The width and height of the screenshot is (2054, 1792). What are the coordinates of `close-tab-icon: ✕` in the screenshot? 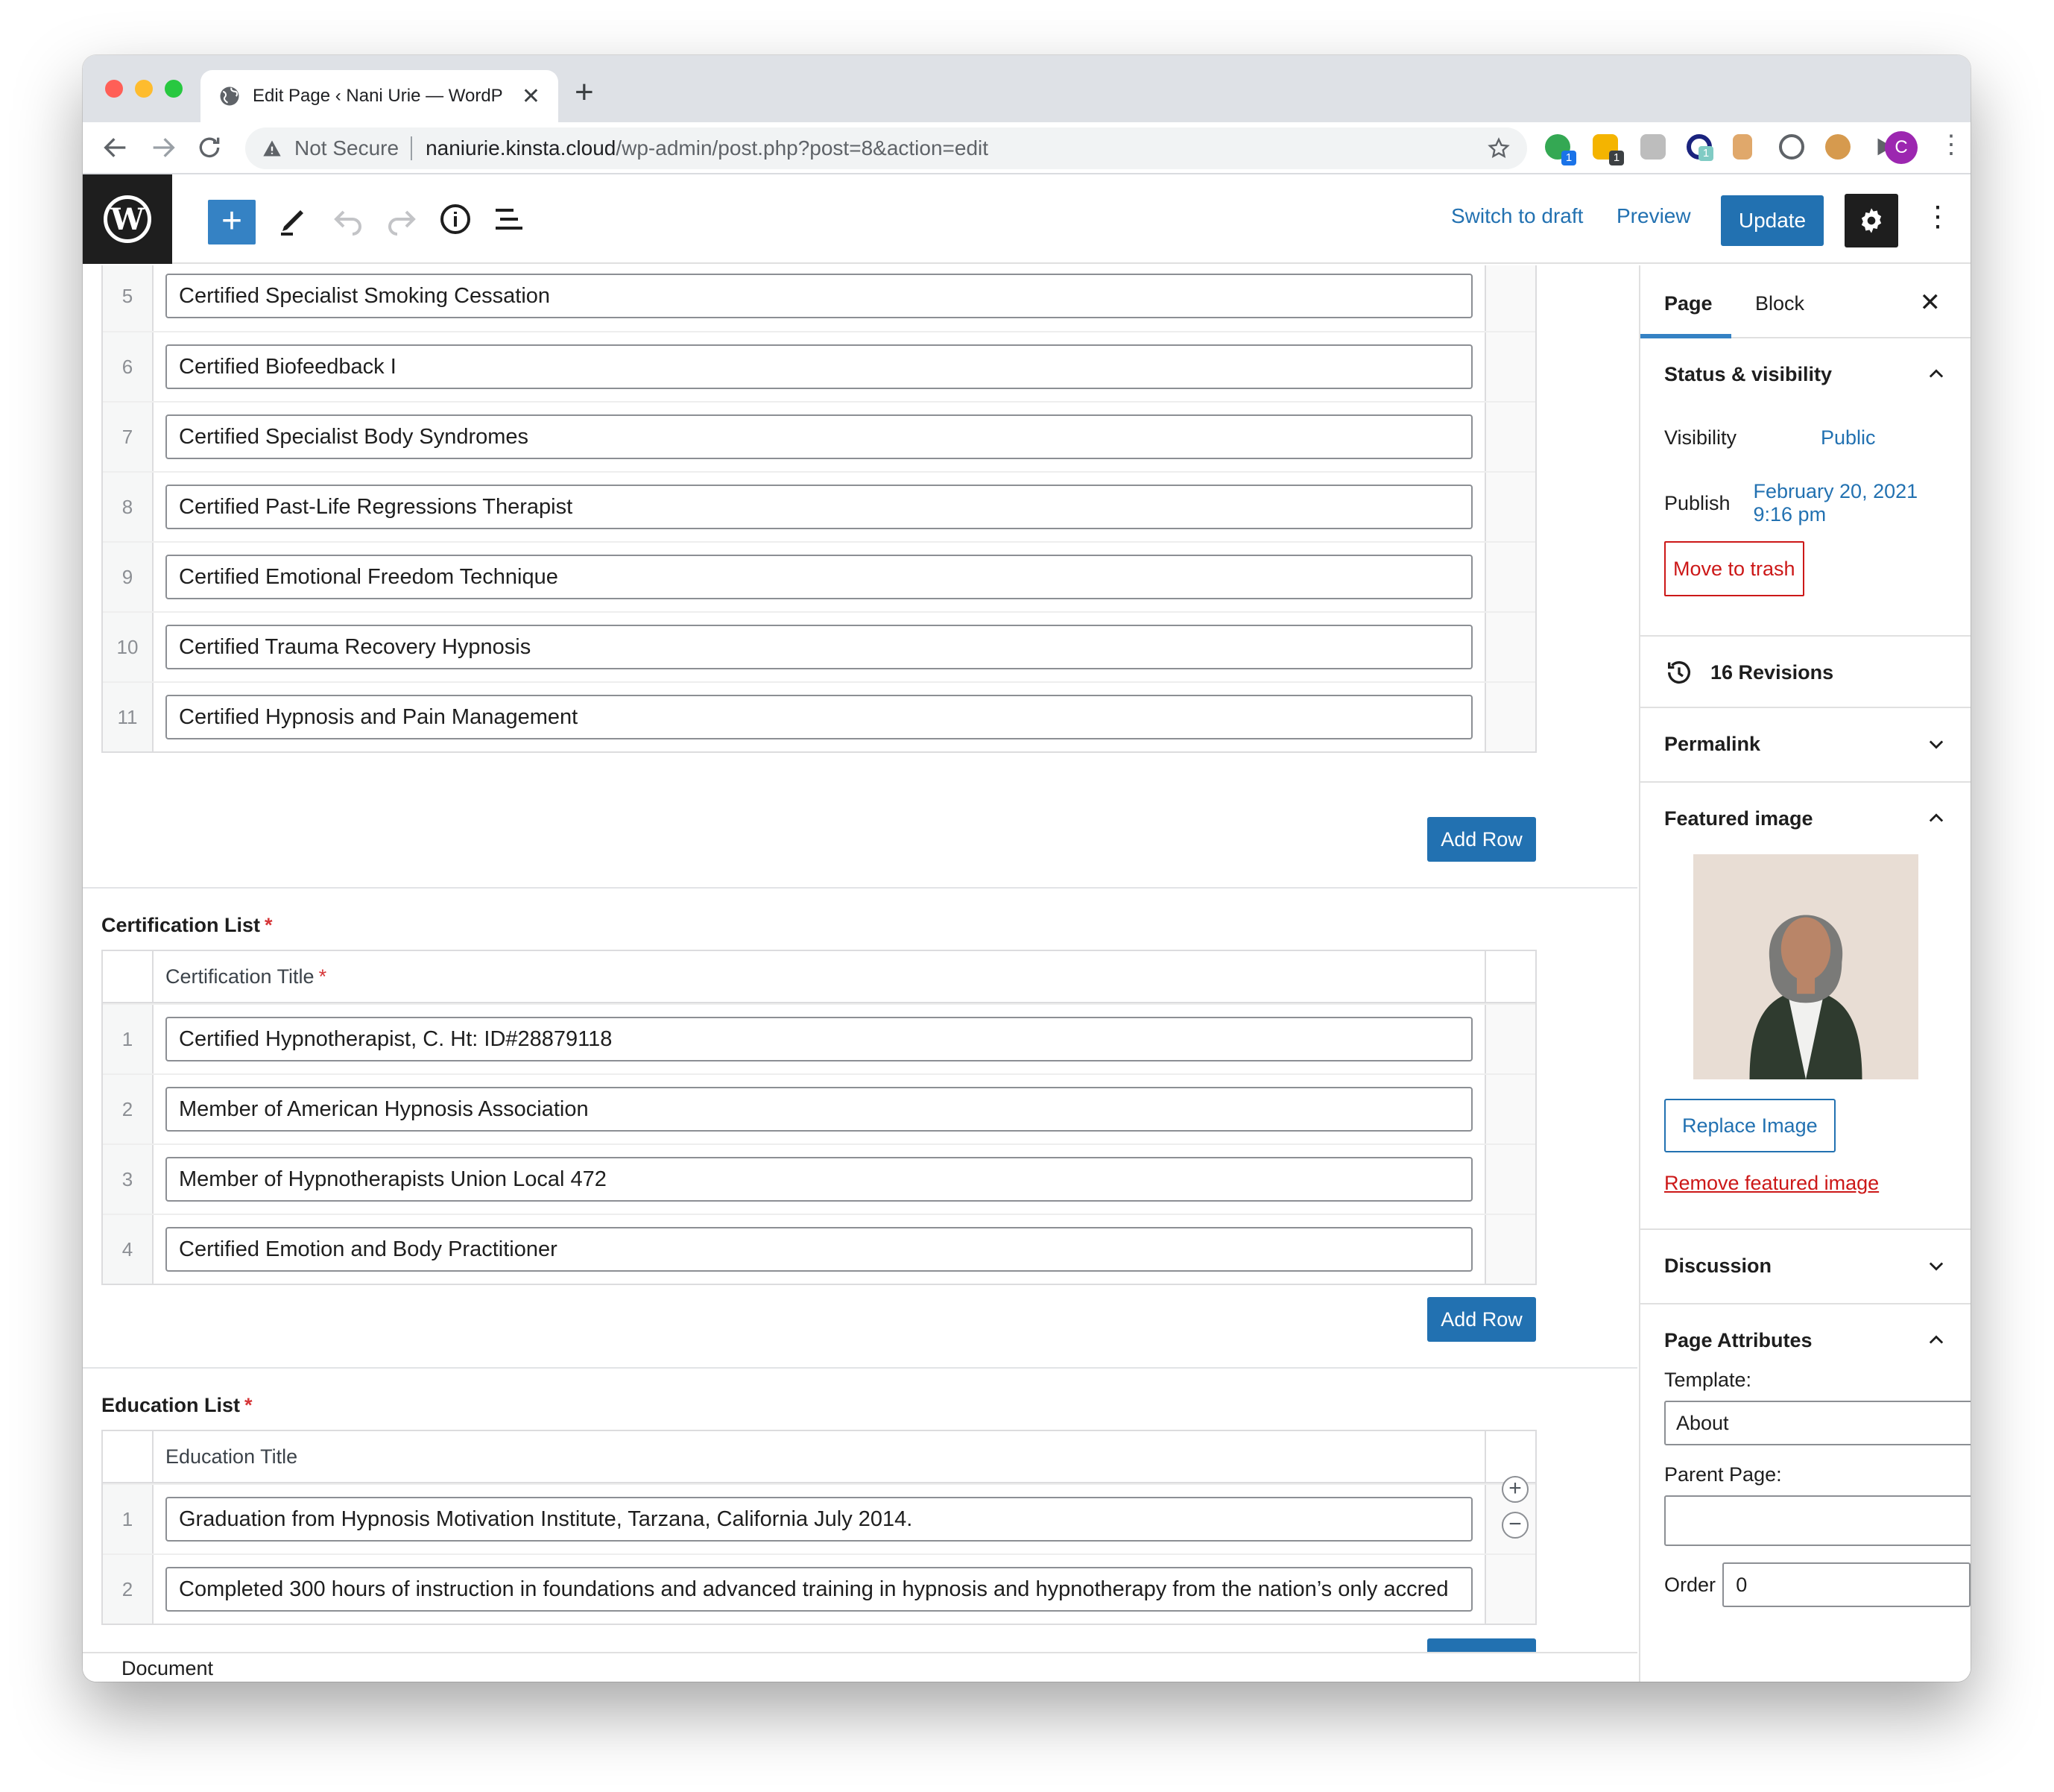 It's located at (531, 96).